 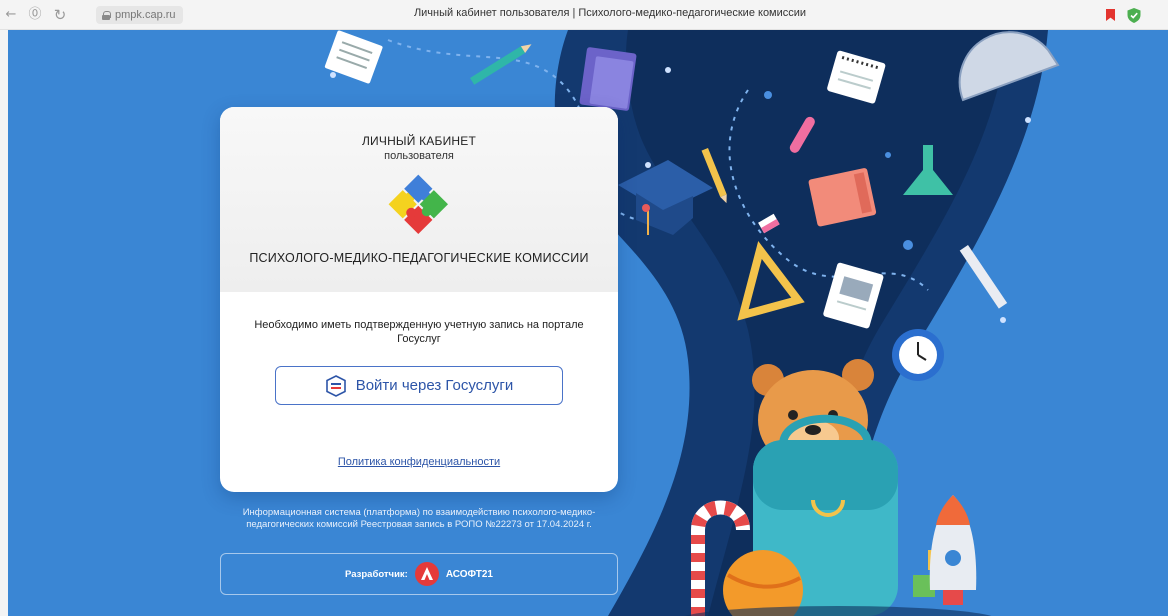 What do you see at coordinates (11, 15) in the screenshot?
I see `back-icon: ←` at bounding box center [11, 15].